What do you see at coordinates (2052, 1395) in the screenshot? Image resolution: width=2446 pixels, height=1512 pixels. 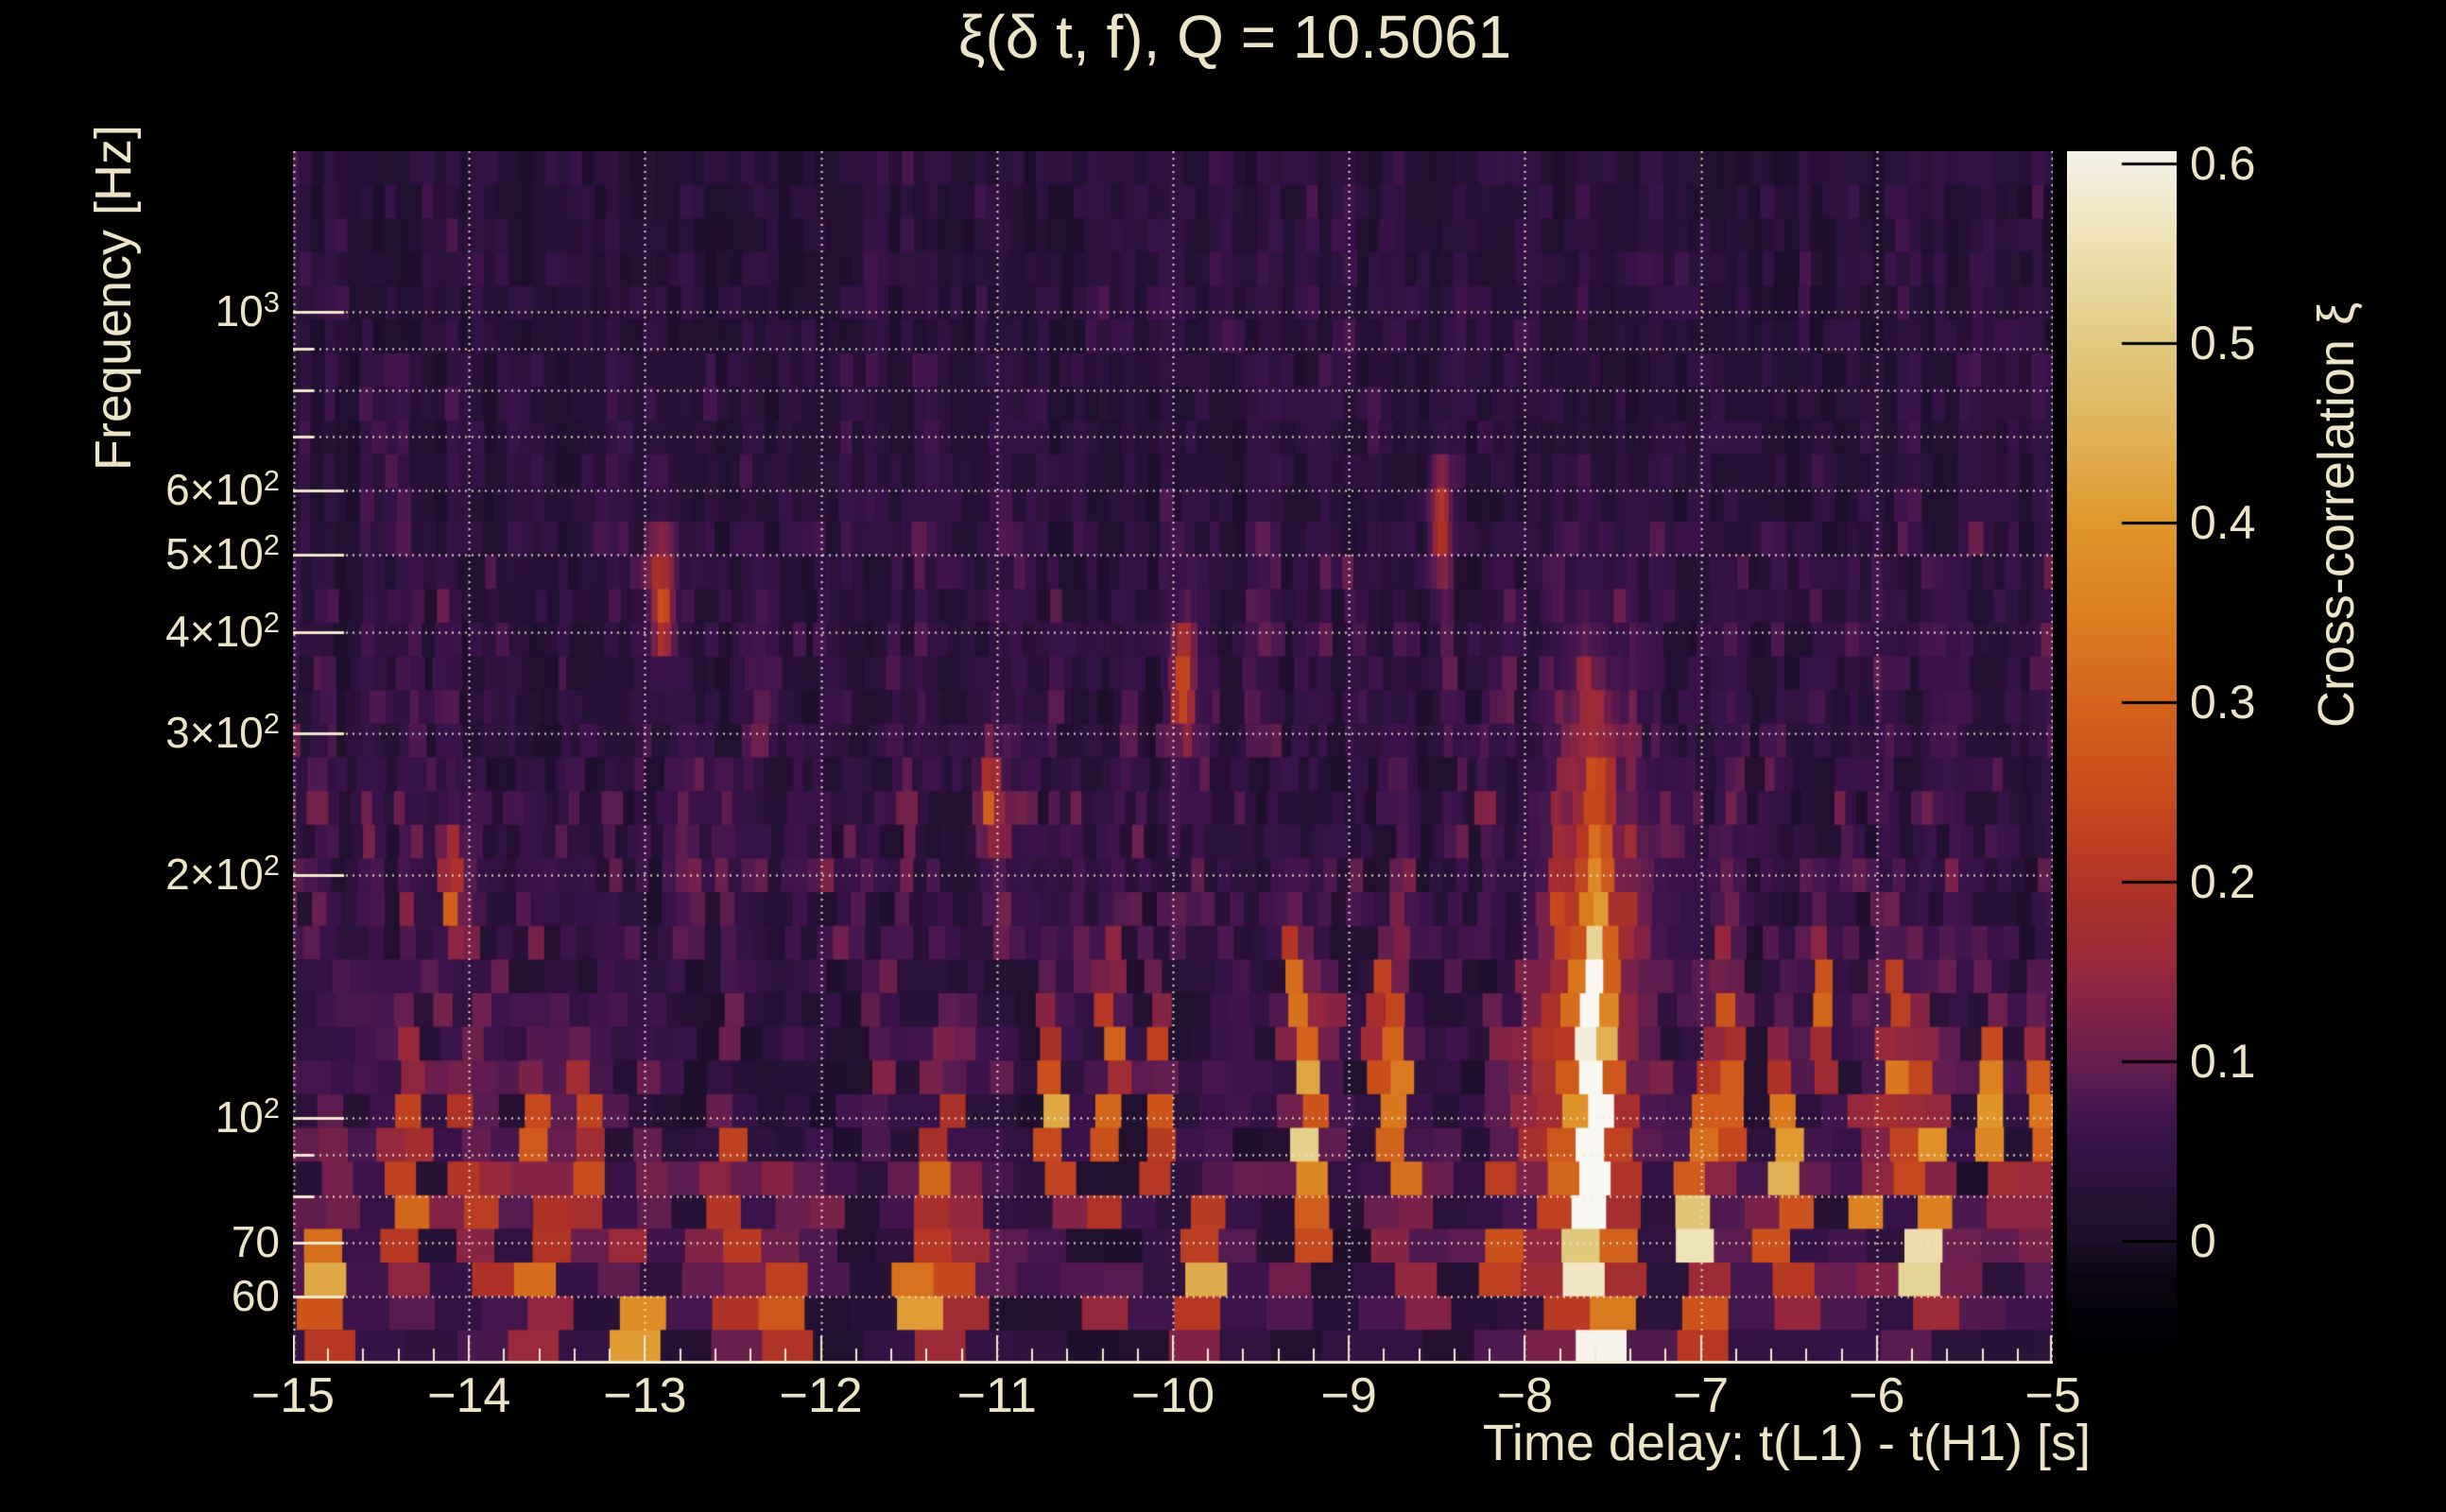 I see `x-tick-label: −5` at bounding box center [2052, 1395].